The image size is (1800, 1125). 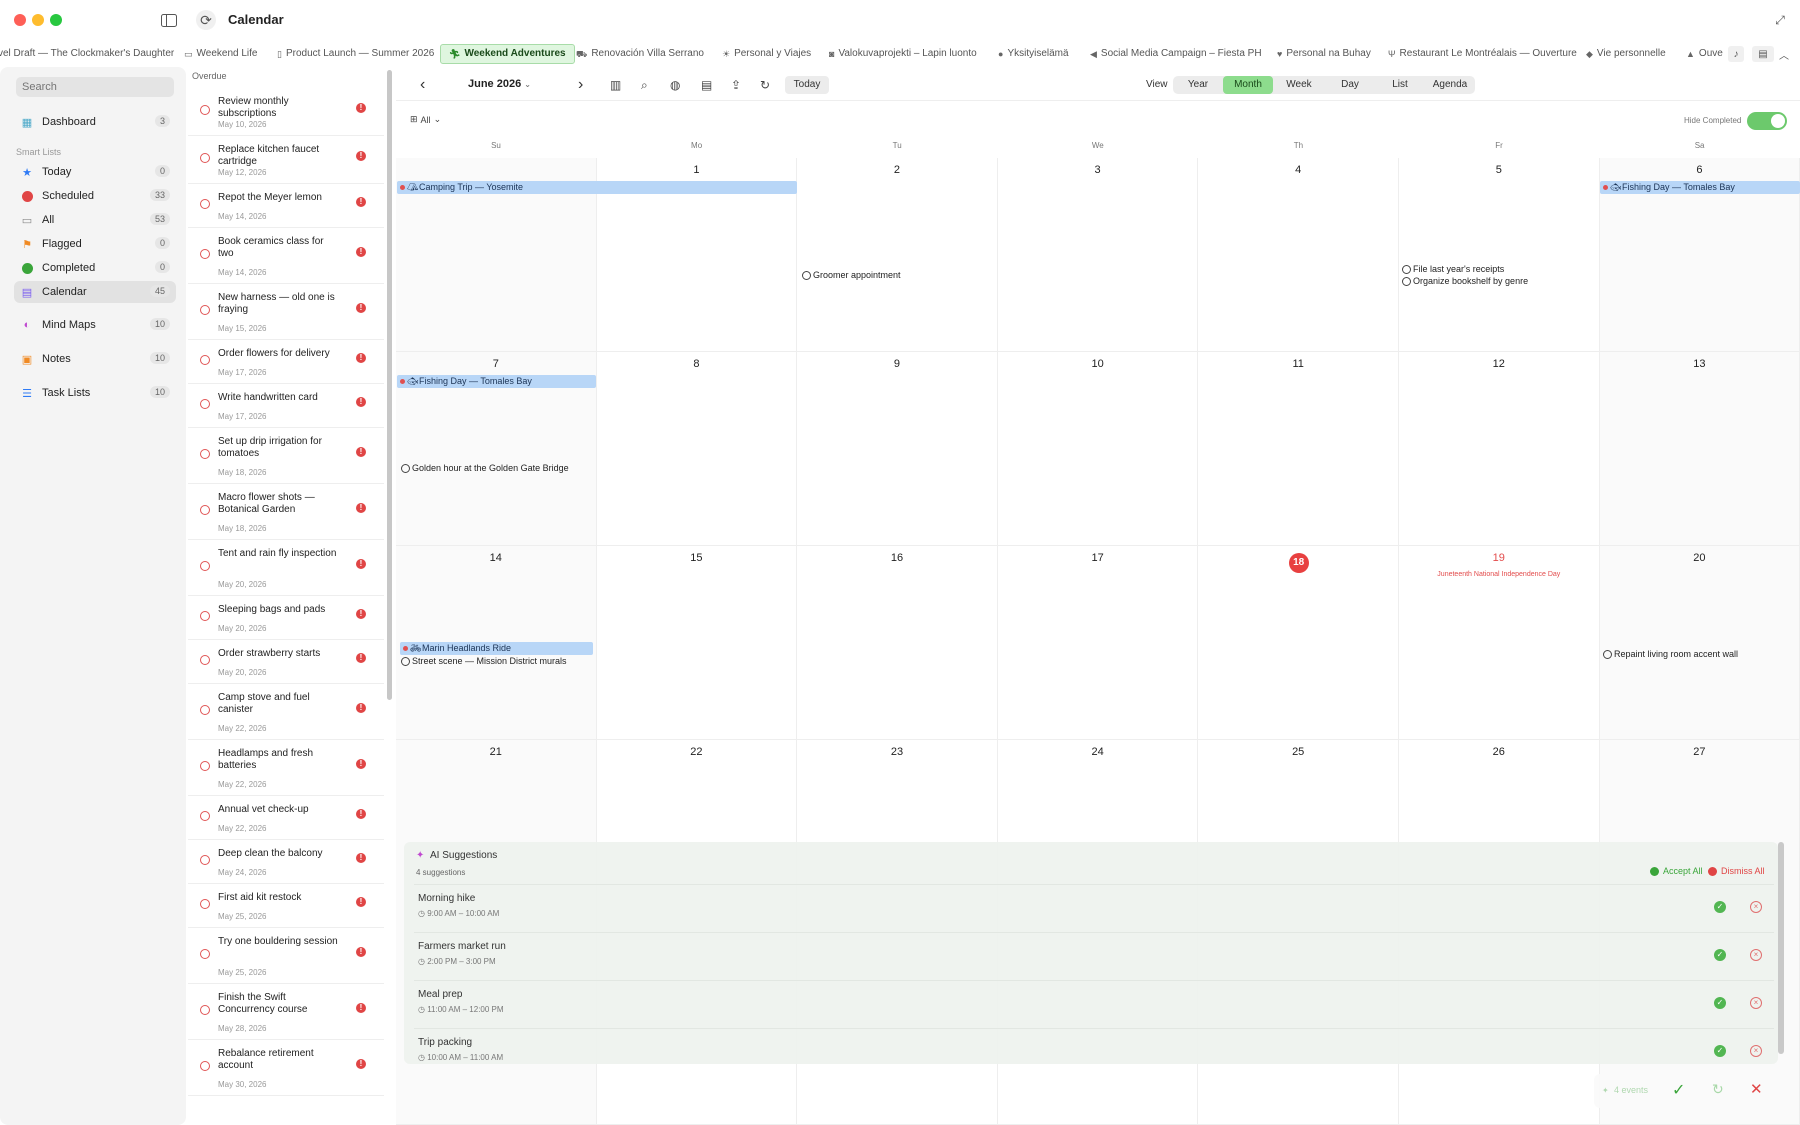 What do you see at coordinates (286, 818) in the screenshot?
I see `overdue-item: Annual vet check-up May 22, 2026!` at bounding box center [286, 818].